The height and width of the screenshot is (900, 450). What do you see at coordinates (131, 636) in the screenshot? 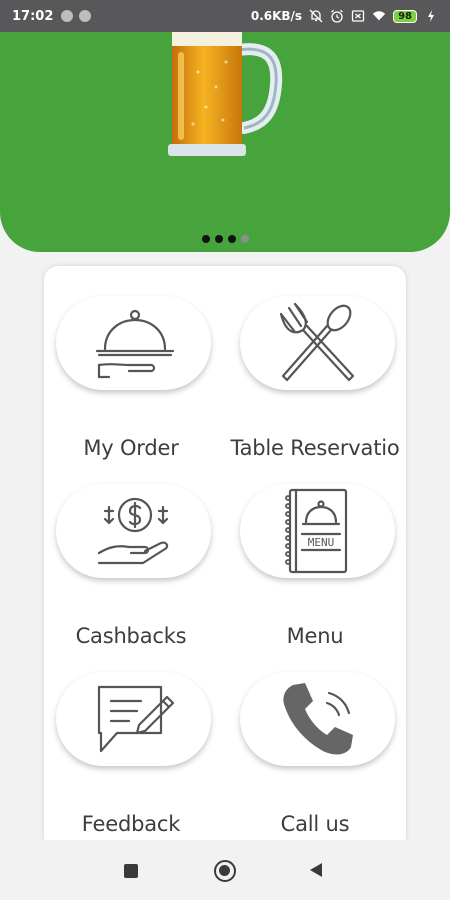
I see `cashbacks-label: Cashbacks` at bounding box center [131, 636].